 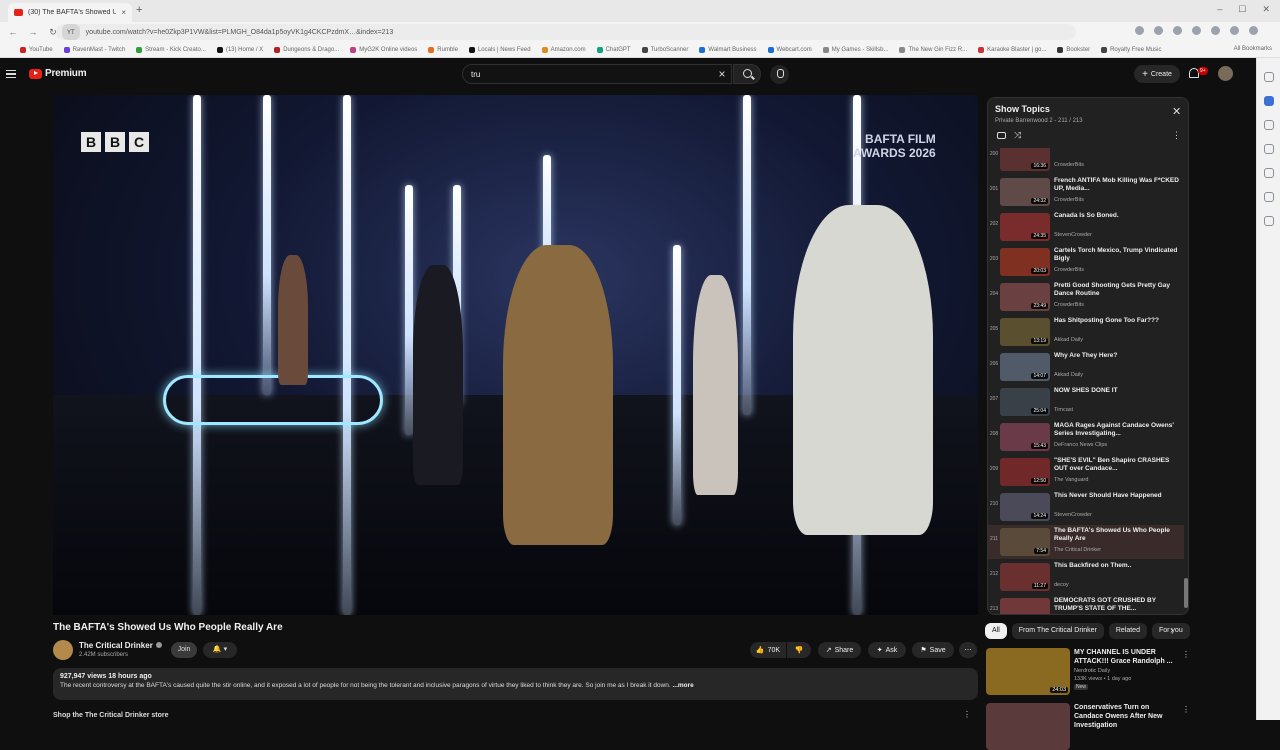 What do you see at coordinates (747, 74) in the screenshot?
I see `search-icon` at bounding box center [747, 74].